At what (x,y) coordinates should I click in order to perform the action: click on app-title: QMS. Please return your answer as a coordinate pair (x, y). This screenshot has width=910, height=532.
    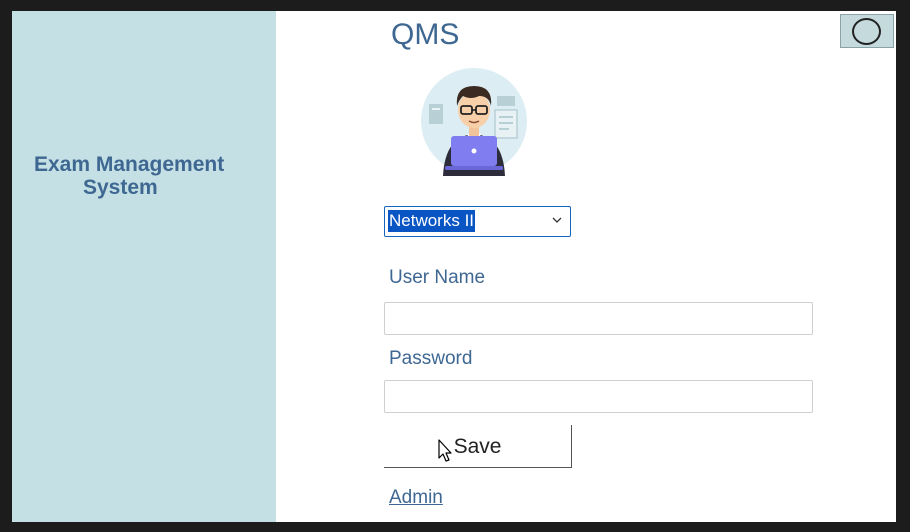
    Looking at the image, I should click on (425, 34).